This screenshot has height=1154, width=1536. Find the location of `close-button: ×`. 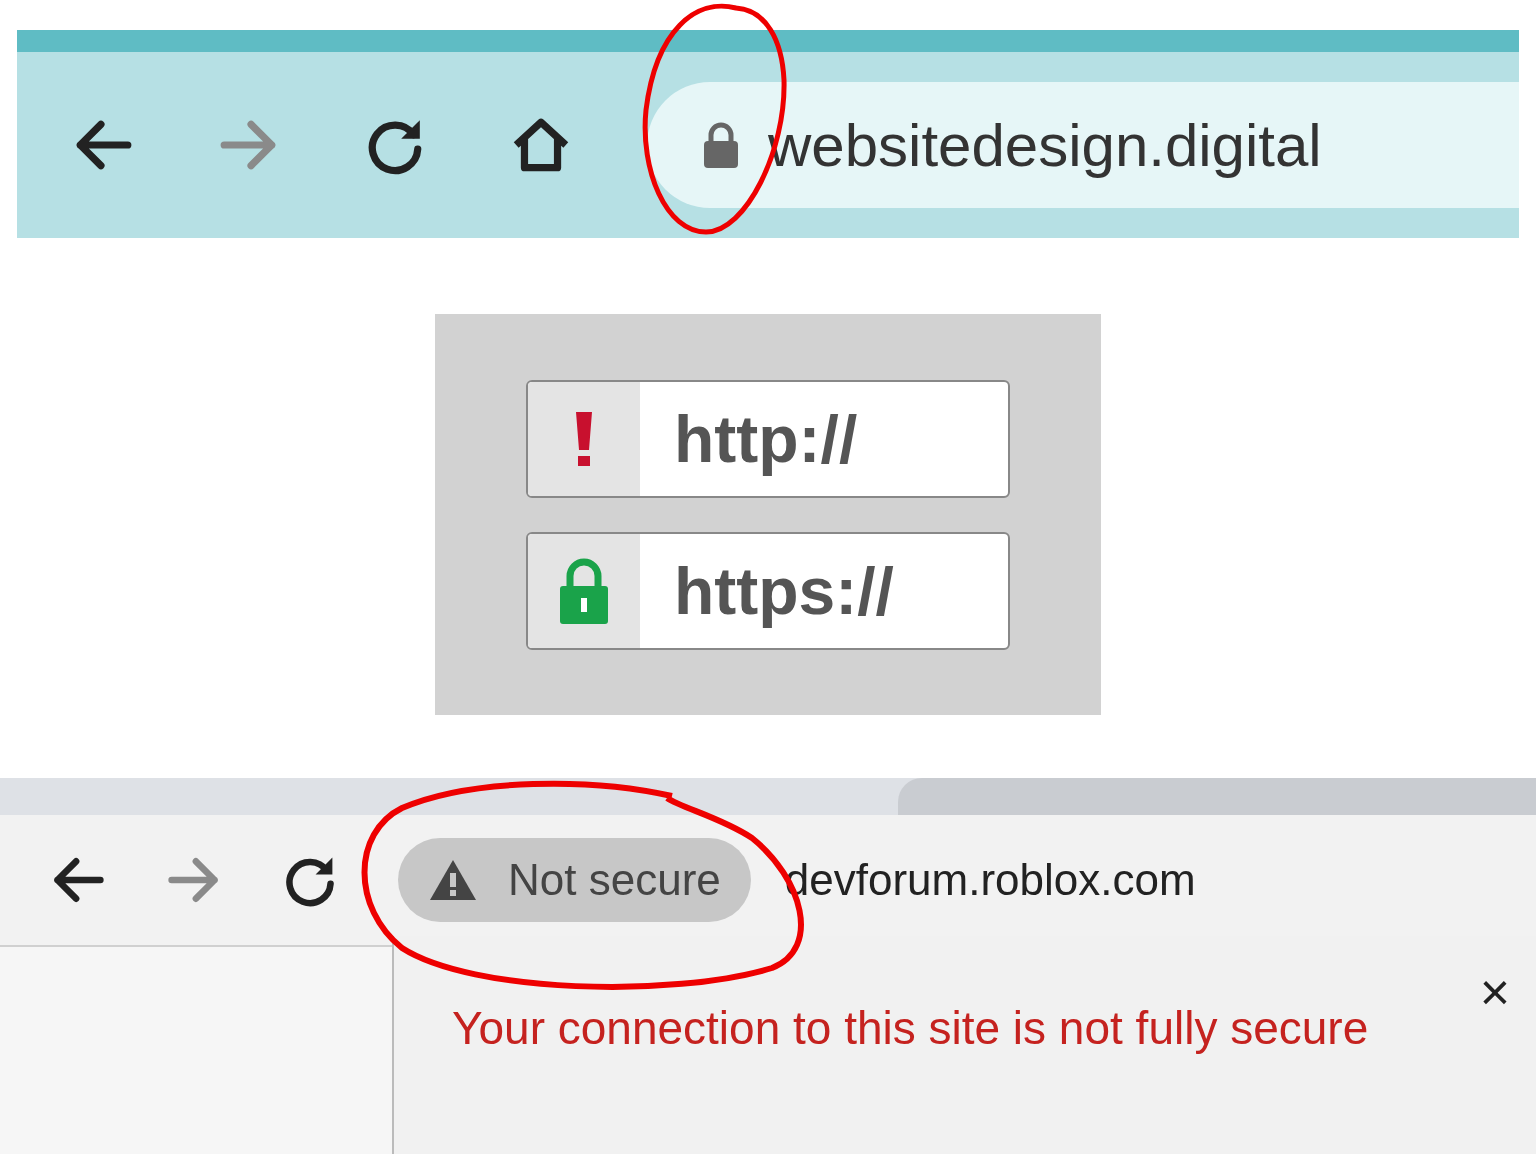

close-button: × is located at coordinates (1494, 992).